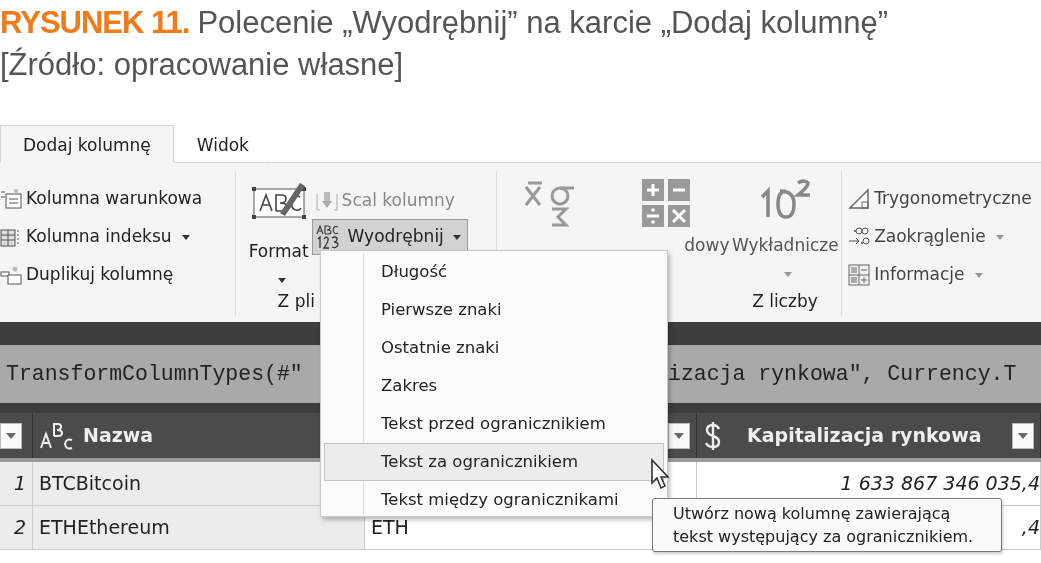  Describe the element at coordinates (87, 275) in the screenshot. I see `ribbon-button: Duplikuj kolumnę` at that location.